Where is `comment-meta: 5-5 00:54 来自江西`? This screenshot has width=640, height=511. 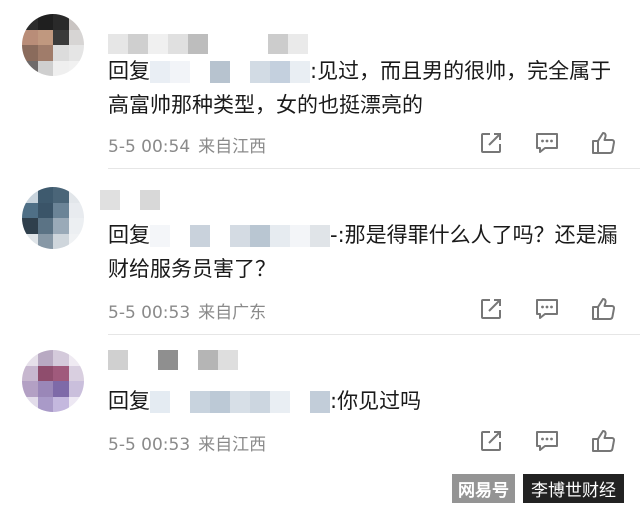 comment-meta: 5-5 00:54 来自江西 is located at coordinates (187, 144).